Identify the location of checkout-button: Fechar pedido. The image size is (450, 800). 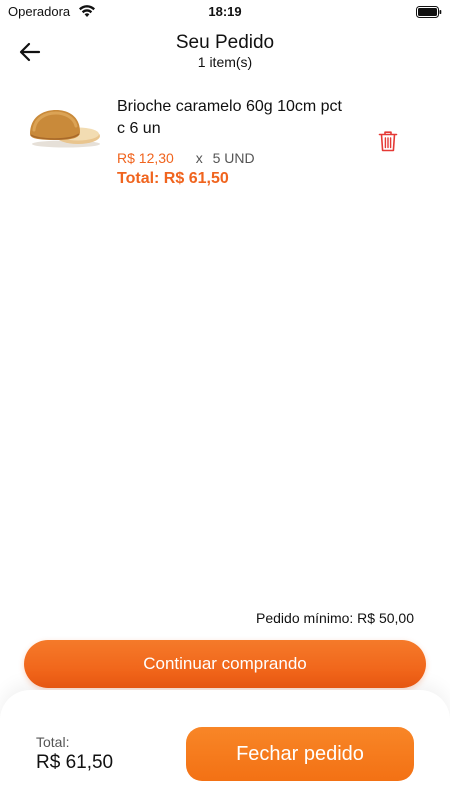
(300, 754).